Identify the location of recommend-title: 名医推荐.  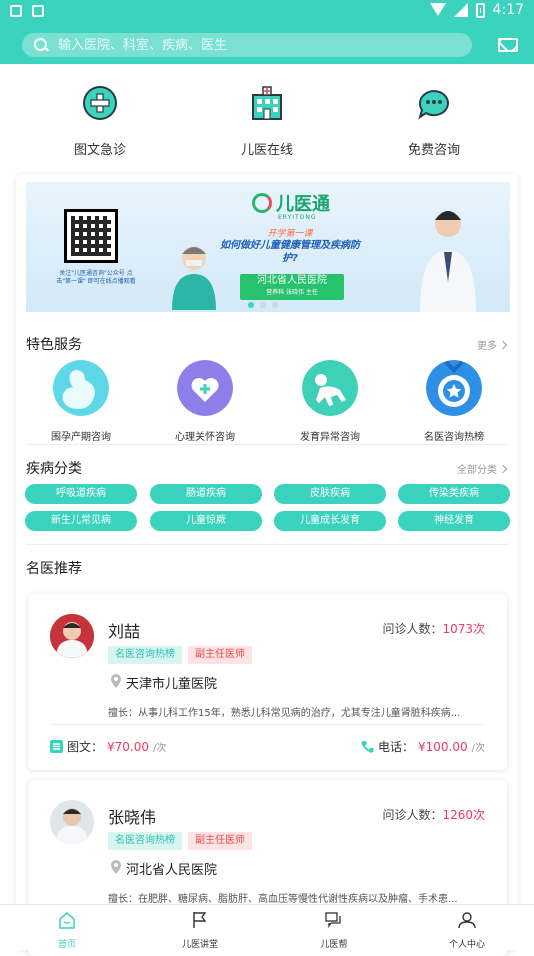
(54, 569).